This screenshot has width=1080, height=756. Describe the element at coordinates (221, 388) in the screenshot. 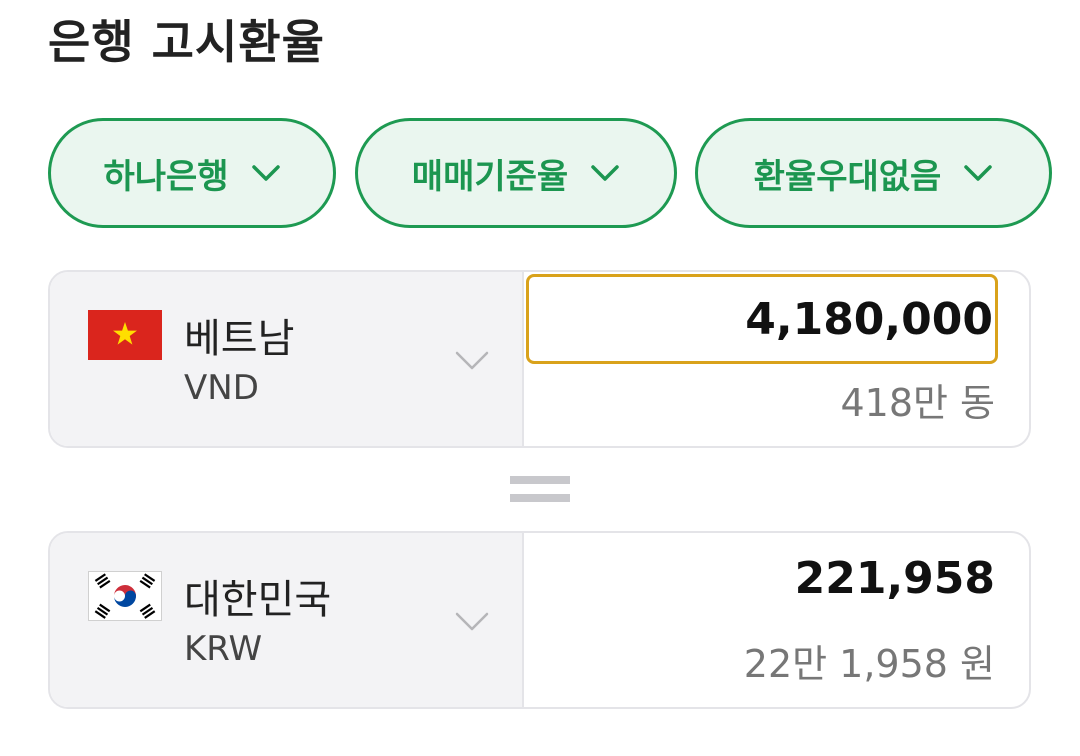

I see `from-currency-code: VND` at that location.